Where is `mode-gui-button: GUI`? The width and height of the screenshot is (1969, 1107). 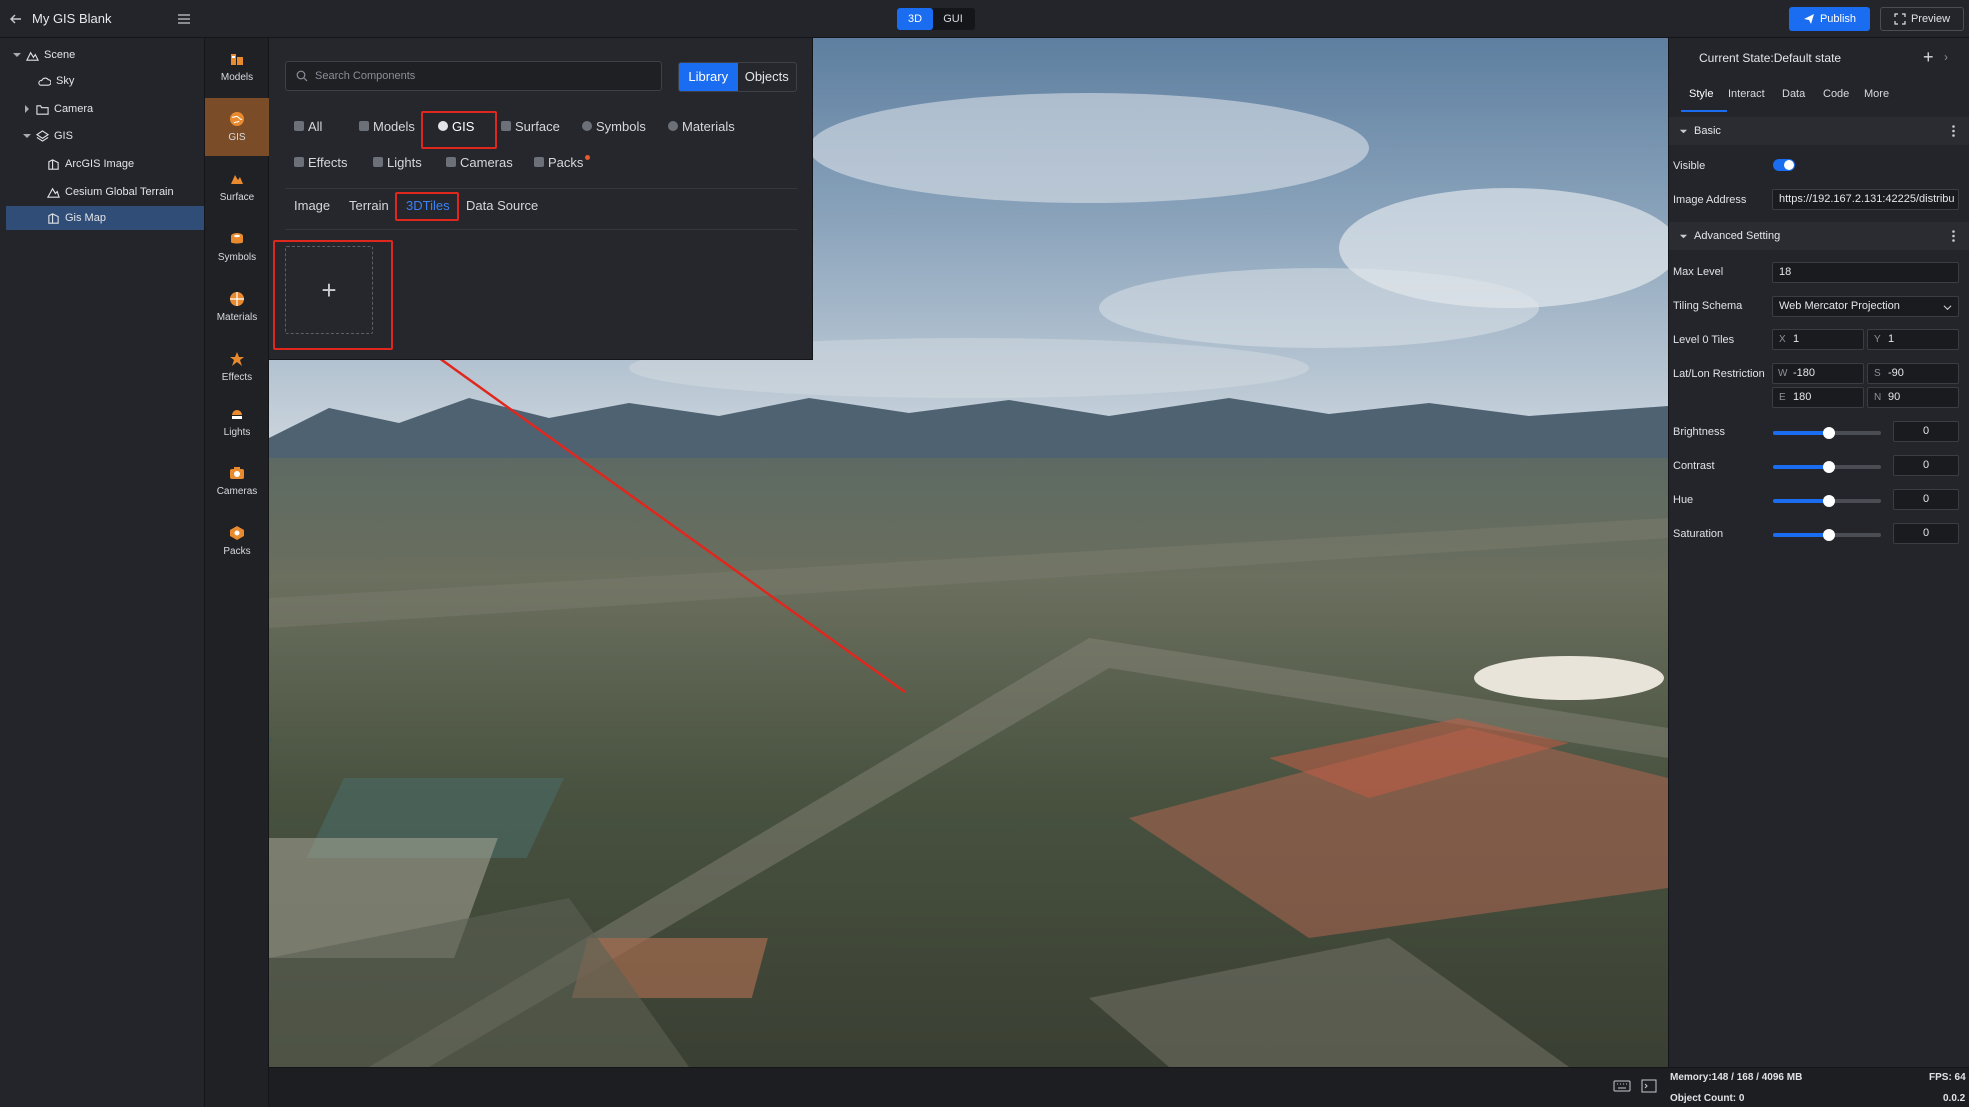
mode-gui-button: GUI is located at coordinates (953, 19).